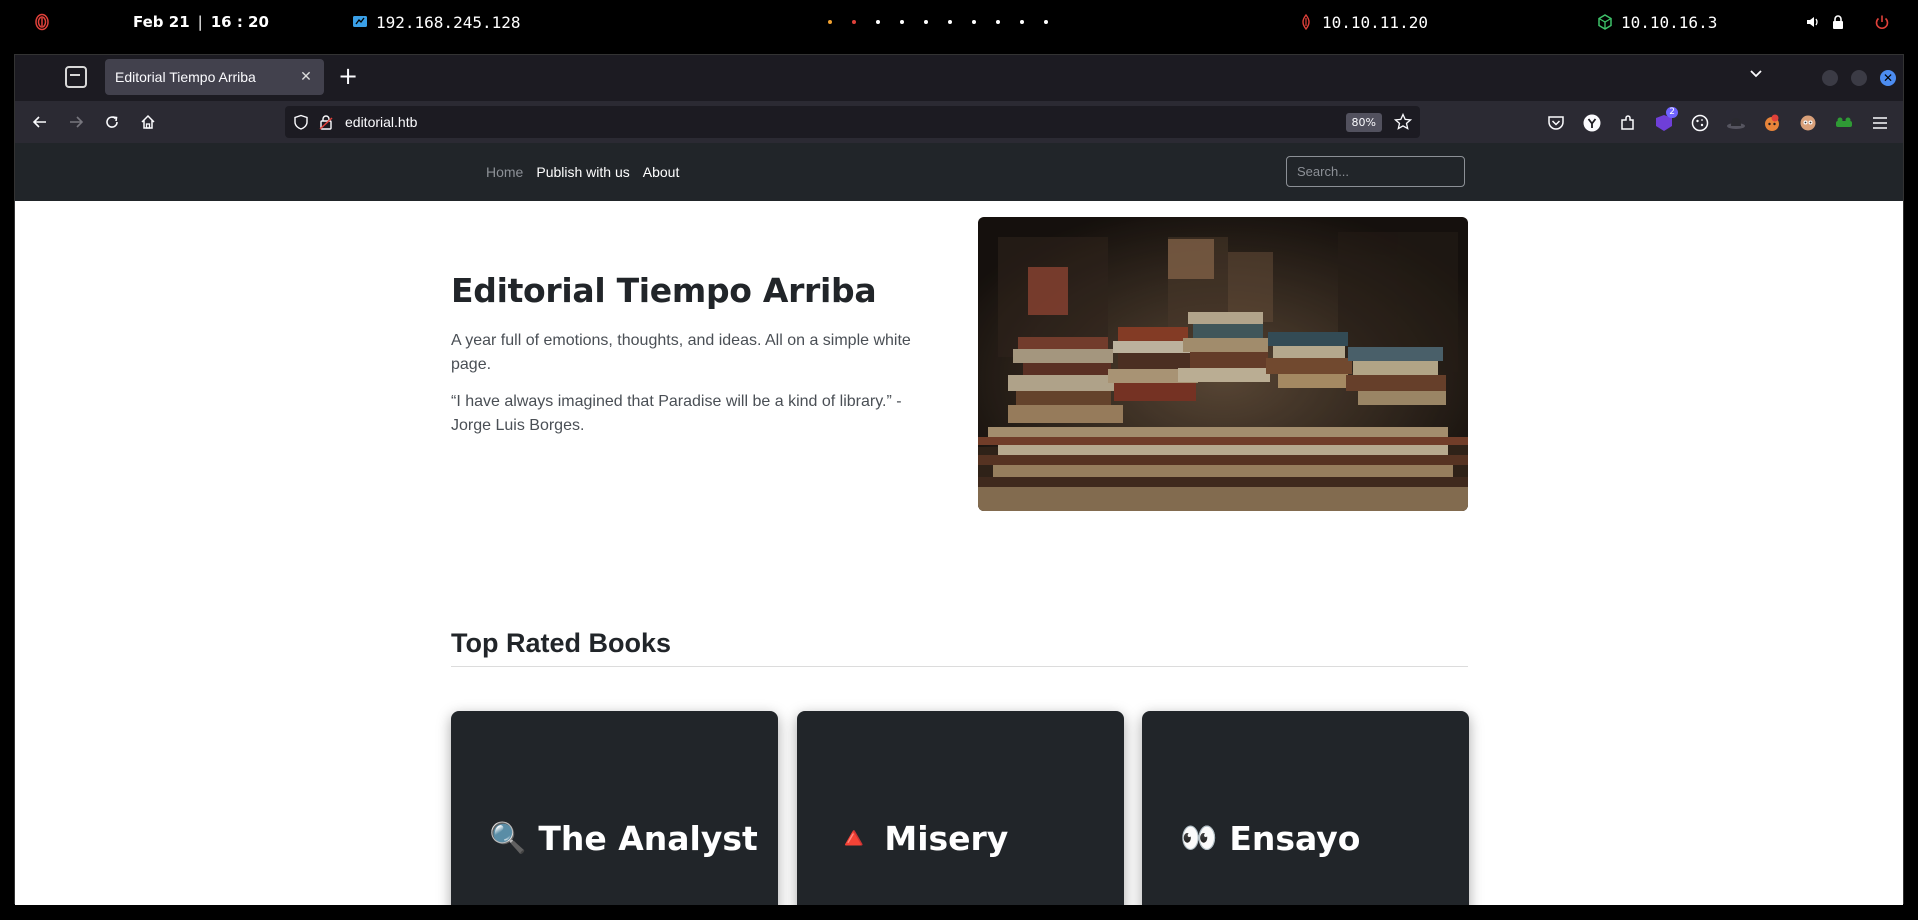  I want to click on book-title-text: Misery, so click(946, 838).